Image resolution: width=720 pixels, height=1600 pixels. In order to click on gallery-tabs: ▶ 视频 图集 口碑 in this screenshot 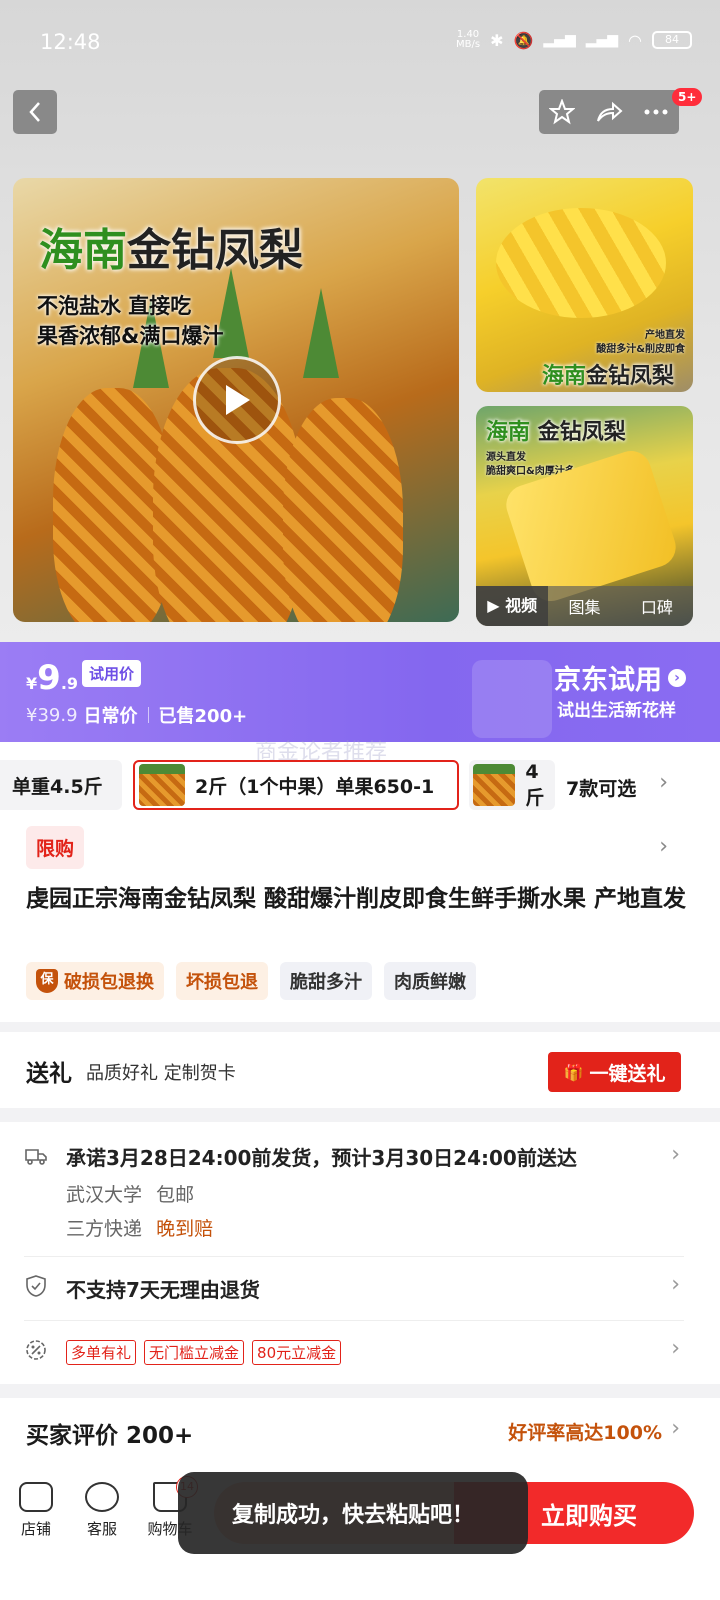, I will do `click(584, 606)`.